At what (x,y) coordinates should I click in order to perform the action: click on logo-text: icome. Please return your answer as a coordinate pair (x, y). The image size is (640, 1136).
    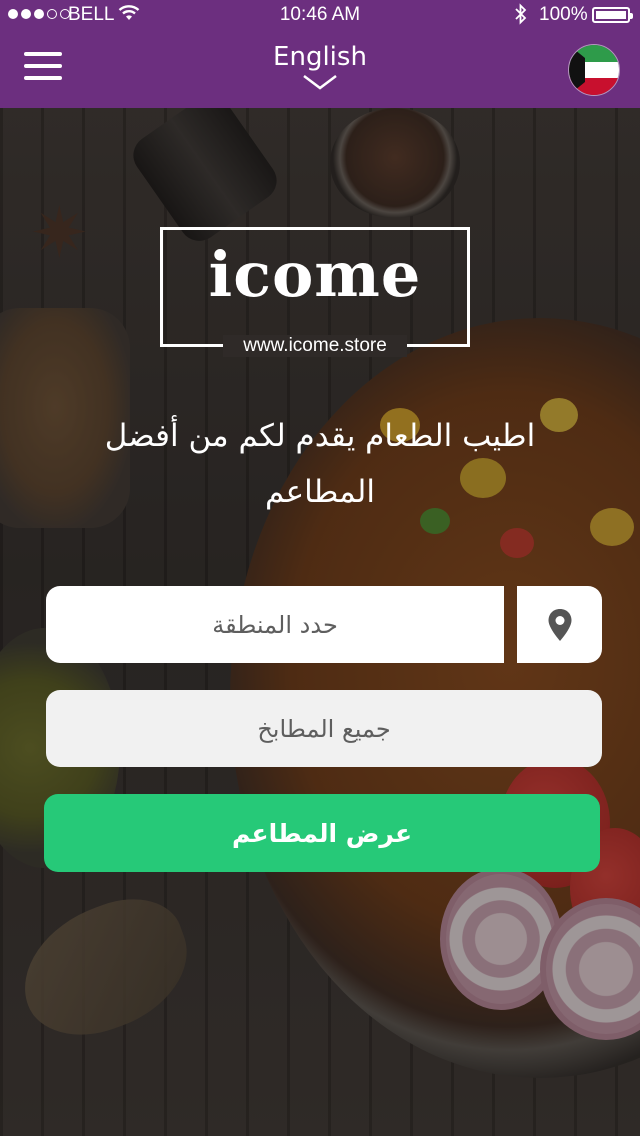
    Looking at the image, I should click on (315, 274).